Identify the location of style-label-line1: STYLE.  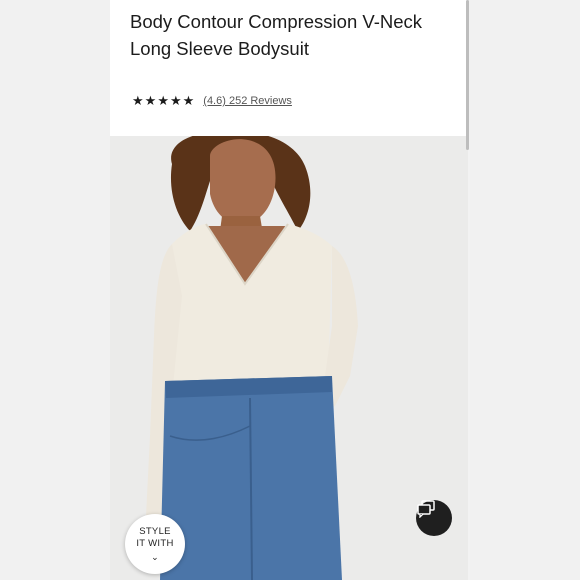
(155, 531).